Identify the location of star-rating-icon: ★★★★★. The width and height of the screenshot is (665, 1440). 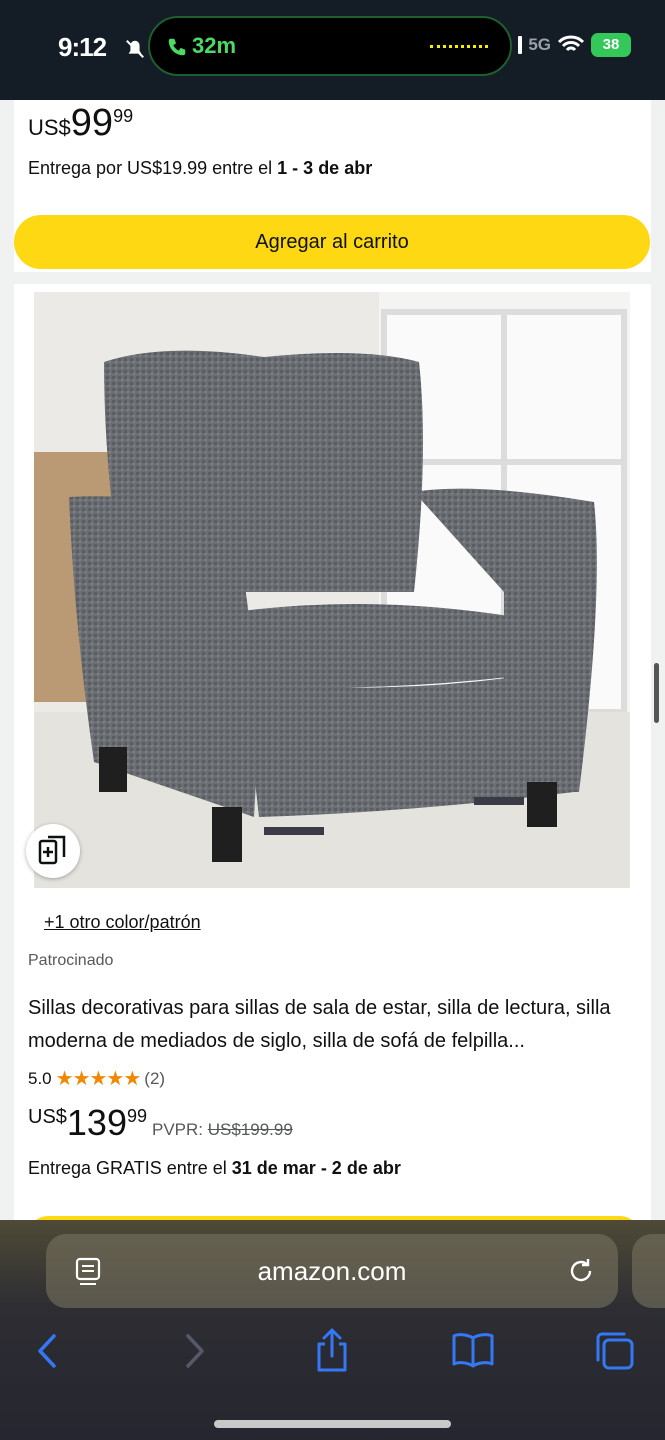
(98, 1079).